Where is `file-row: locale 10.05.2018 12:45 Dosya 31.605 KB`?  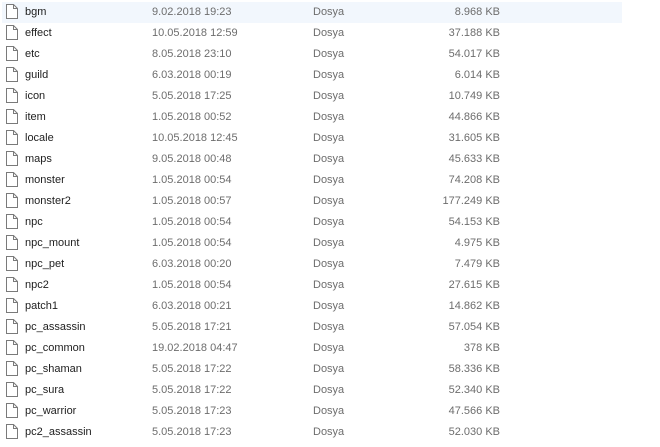
file-row: locale 10.05.2018 12:45 Dosya 31.605 KB is located at coordinates (330, 138).